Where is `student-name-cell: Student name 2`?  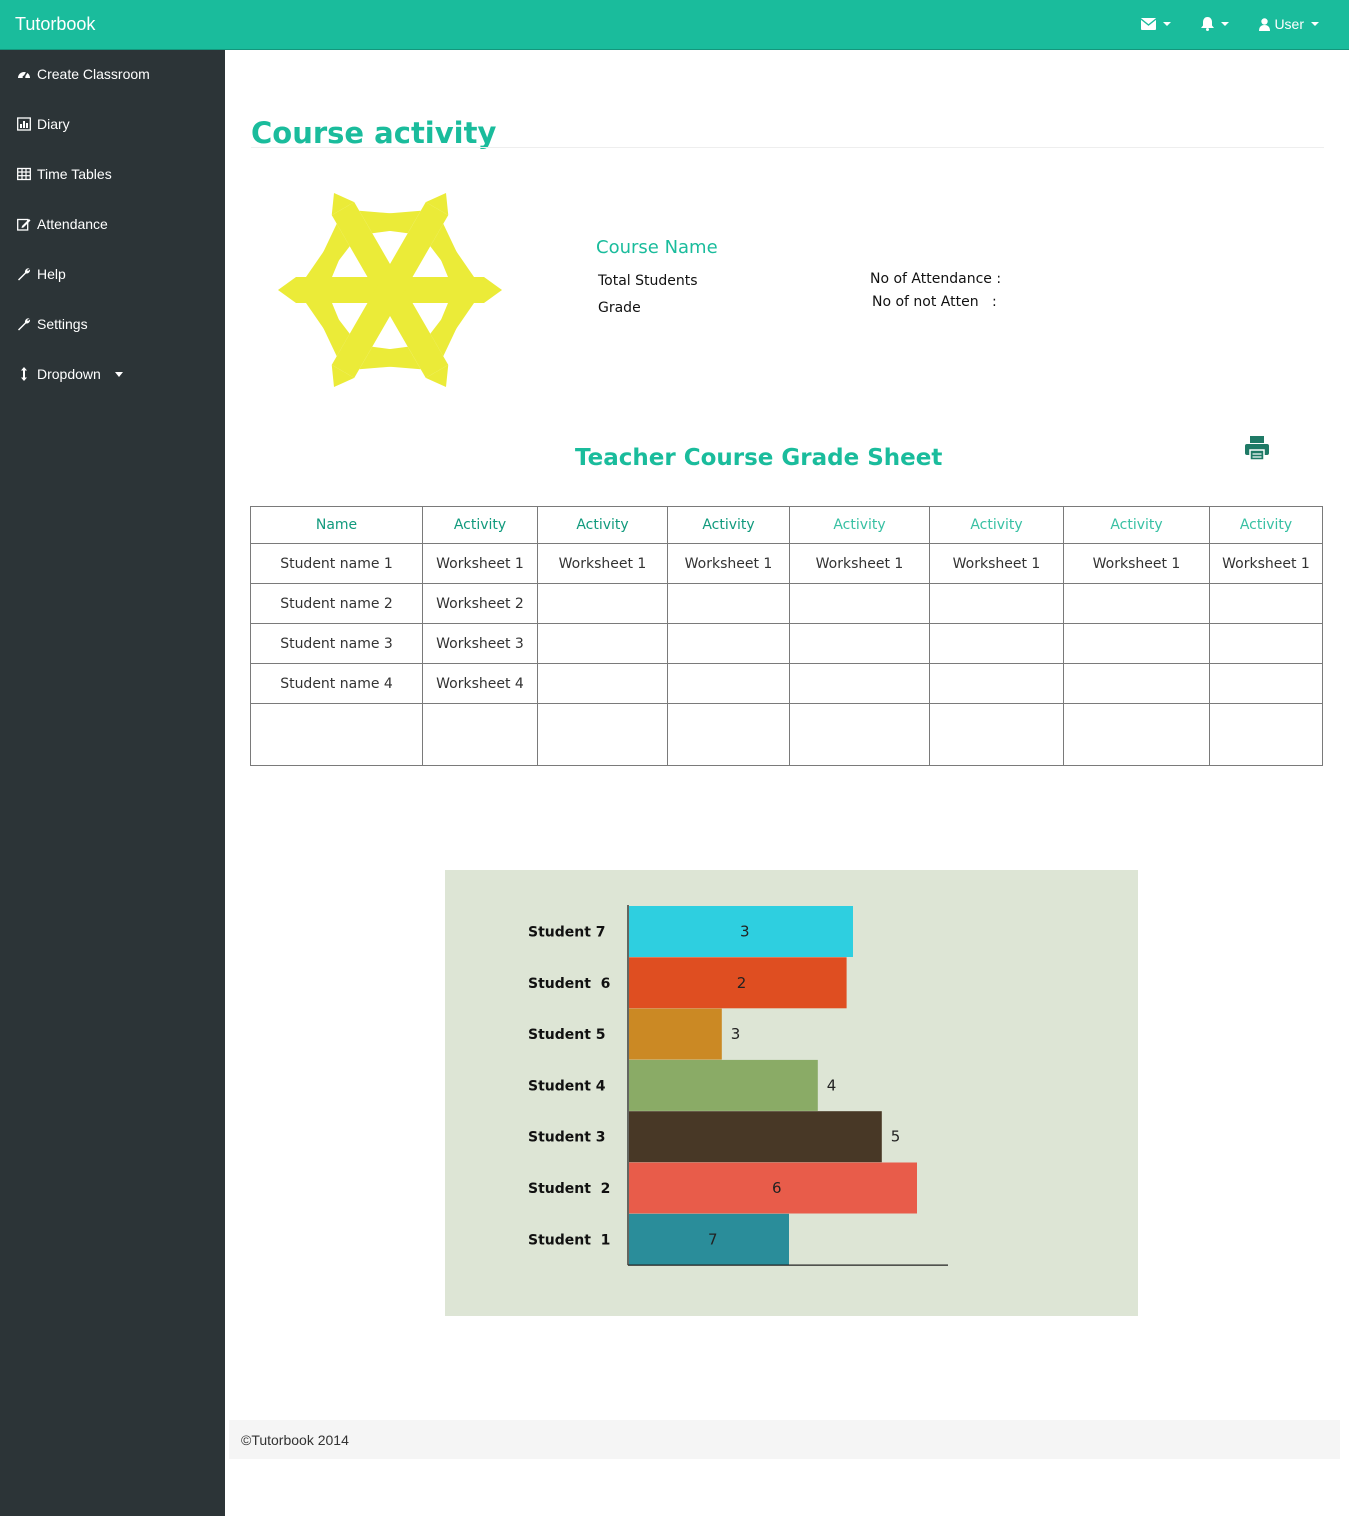 student-name-cell: Student name 2 is located at coordinates (336, 603).